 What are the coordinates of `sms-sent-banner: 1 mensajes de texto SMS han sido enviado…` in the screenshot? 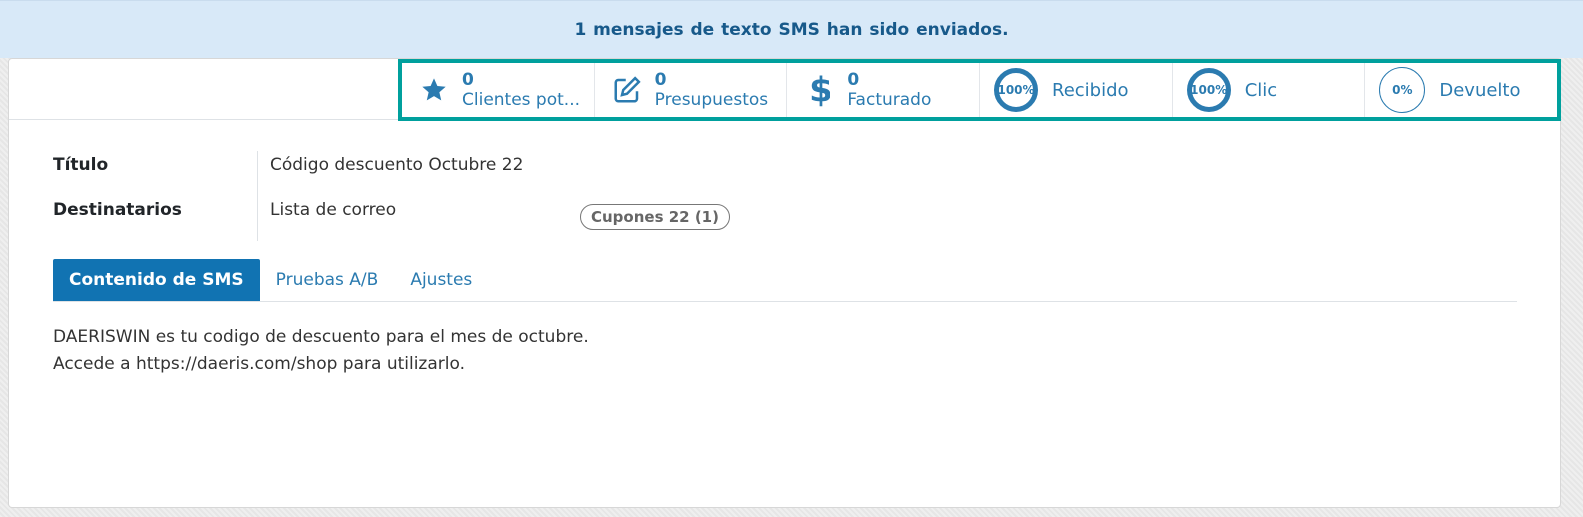 It's located at (791, 29).